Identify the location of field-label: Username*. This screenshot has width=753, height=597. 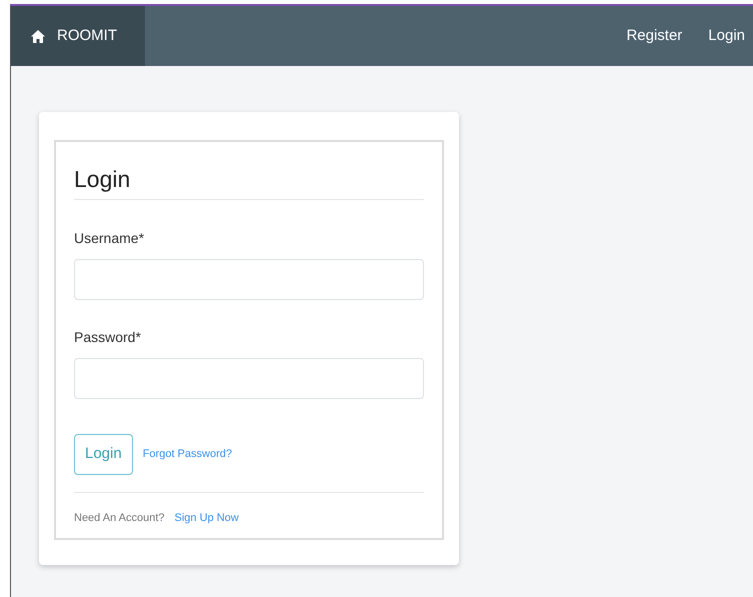
(110, 238).